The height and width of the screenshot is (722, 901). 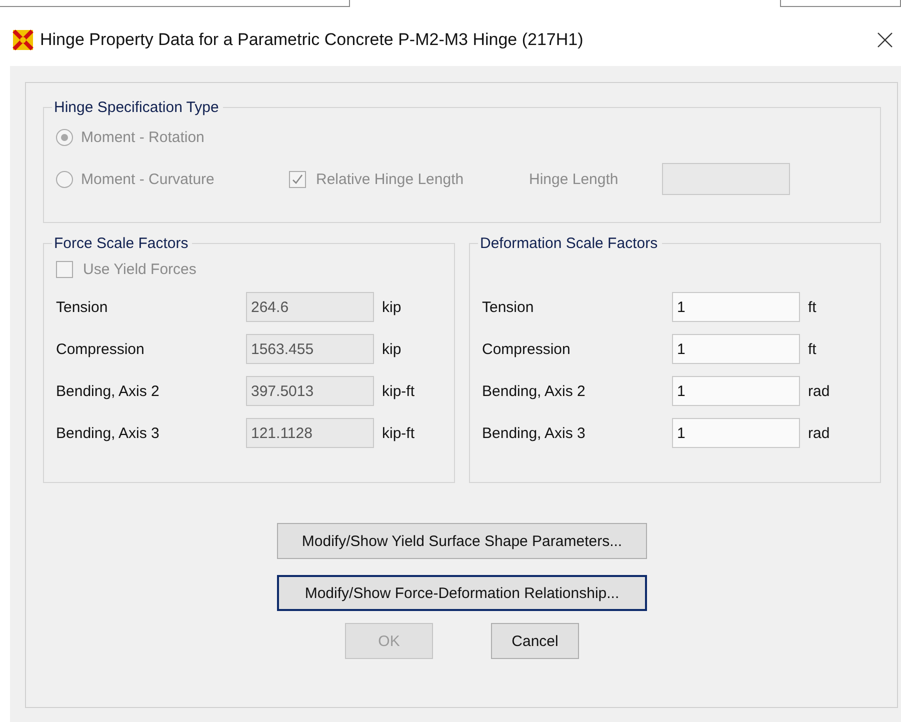 What do you see at coordinates (574, 179) in the screenshot?
I see `field-label: Hinge Length` at bounding box center [574, 179].